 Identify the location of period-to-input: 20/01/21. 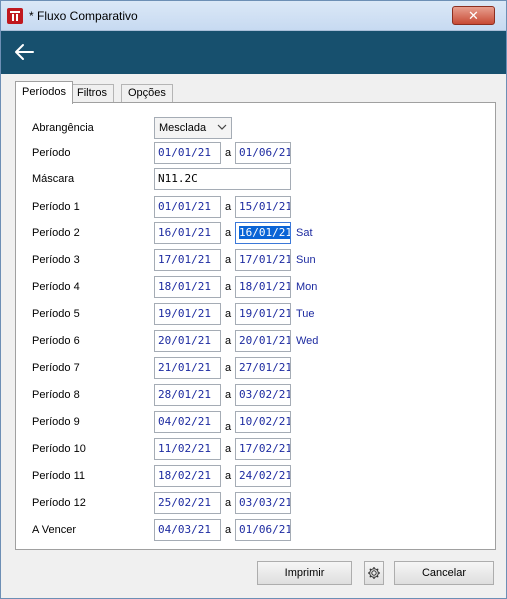
(263, 341).